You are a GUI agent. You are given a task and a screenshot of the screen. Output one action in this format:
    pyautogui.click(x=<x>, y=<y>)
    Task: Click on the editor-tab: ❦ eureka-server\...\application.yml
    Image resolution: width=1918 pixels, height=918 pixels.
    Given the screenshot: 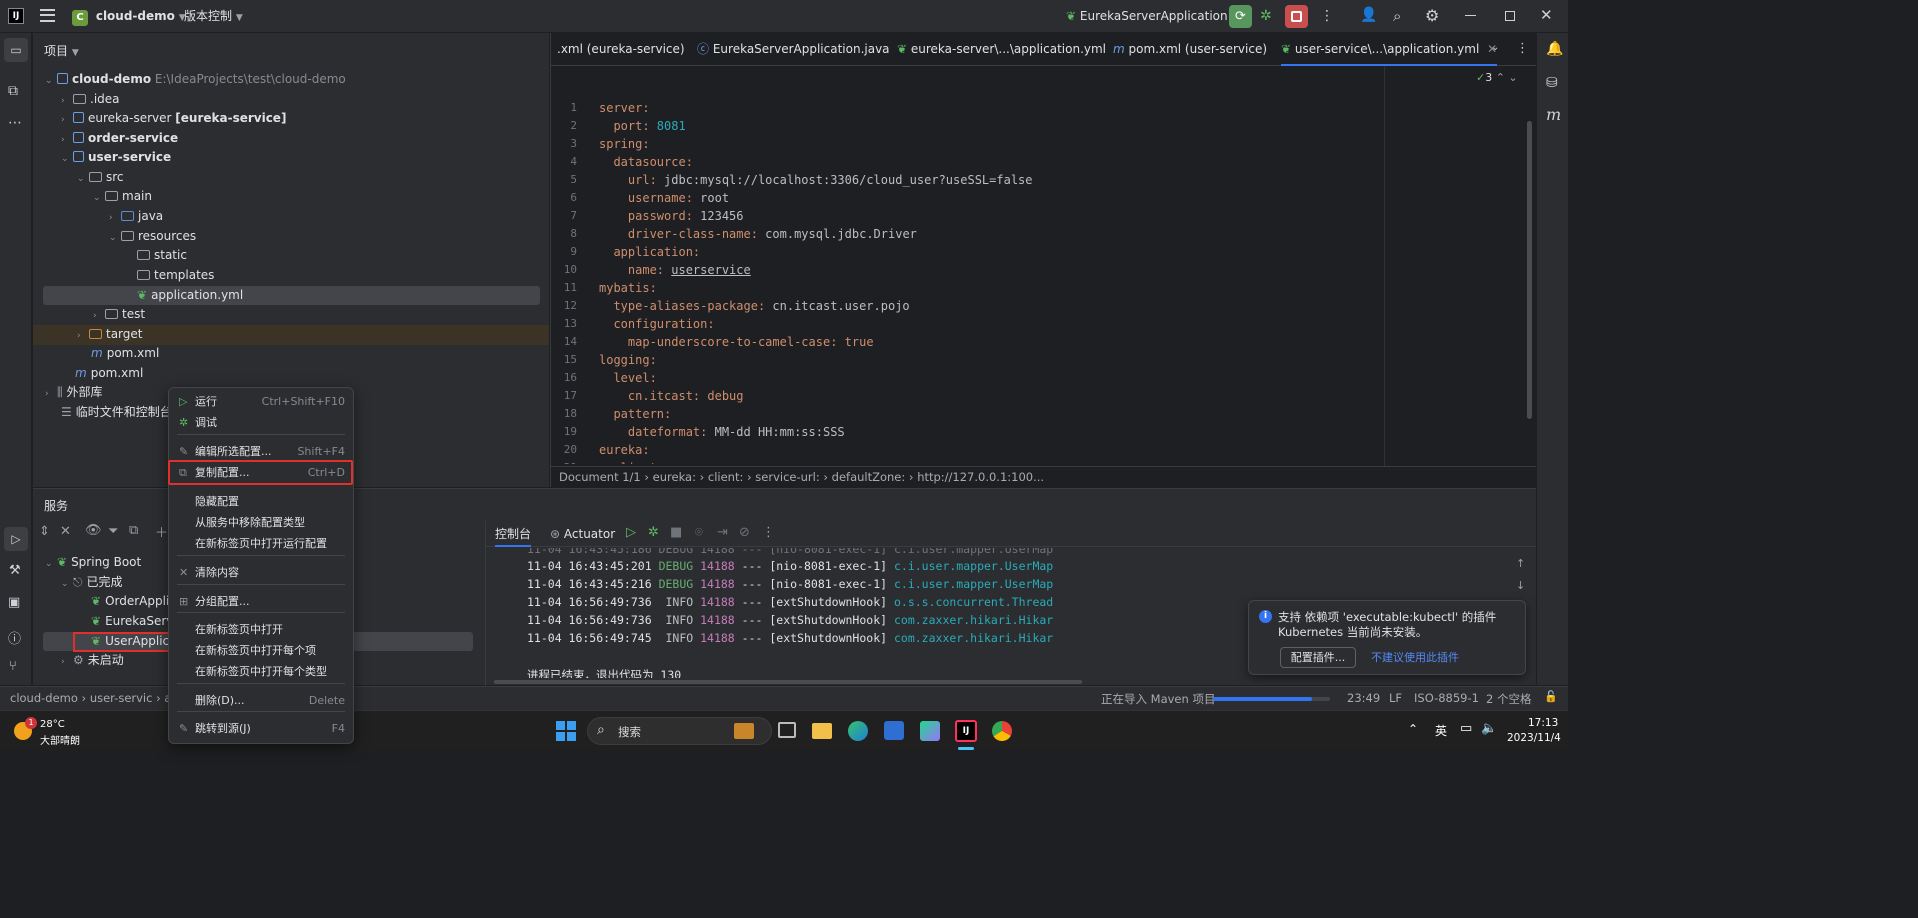 What is the action you would take?
    pyautogui.click(x=1001, y=49)
    